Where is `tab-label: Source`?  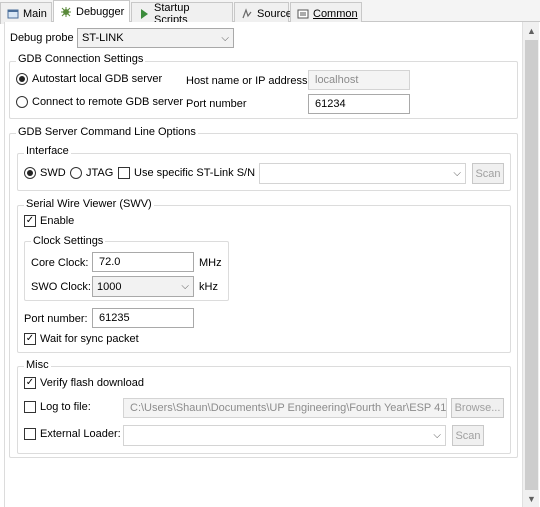 tab-label: Source is located at coordinates (274, 13).